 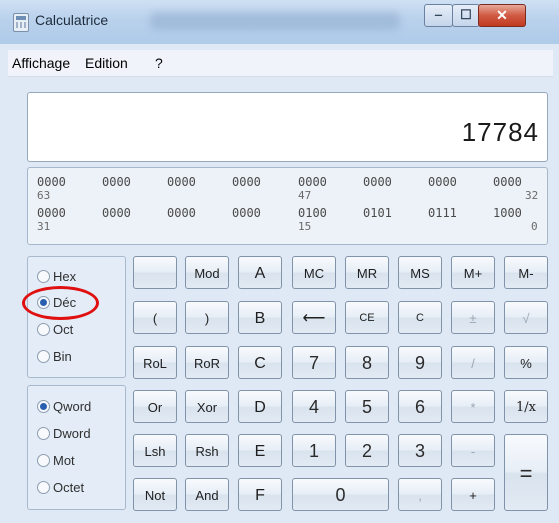 What do you see at coordinates (473, 450) in the screenshot?
I see `subtract-button: -` at bounding box center [473, 450].